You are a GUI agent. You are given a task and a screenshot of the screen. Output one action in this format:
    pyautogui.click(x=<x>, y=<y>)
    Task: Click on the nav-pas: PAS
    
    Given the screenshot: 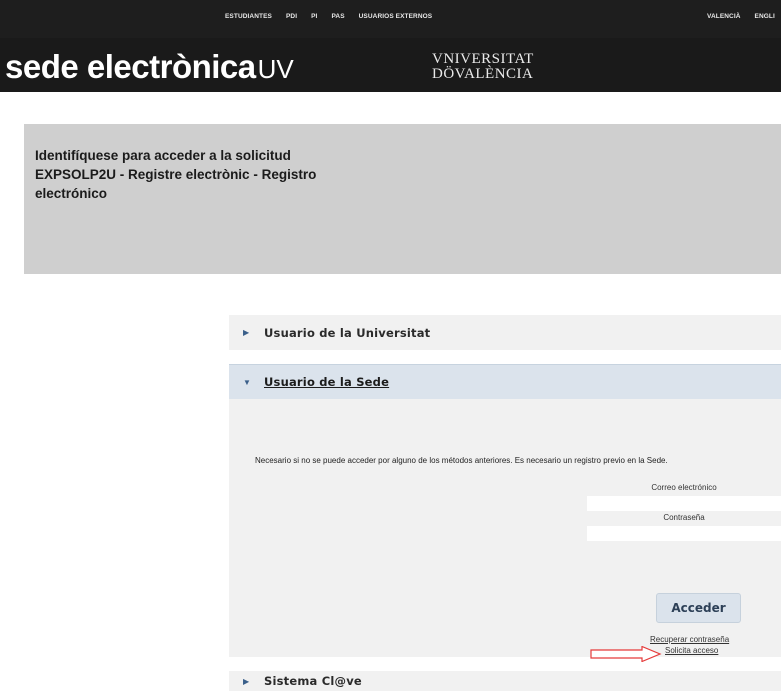 What is the action you would take?
    pyautogui.click(x=337, y=16)
    